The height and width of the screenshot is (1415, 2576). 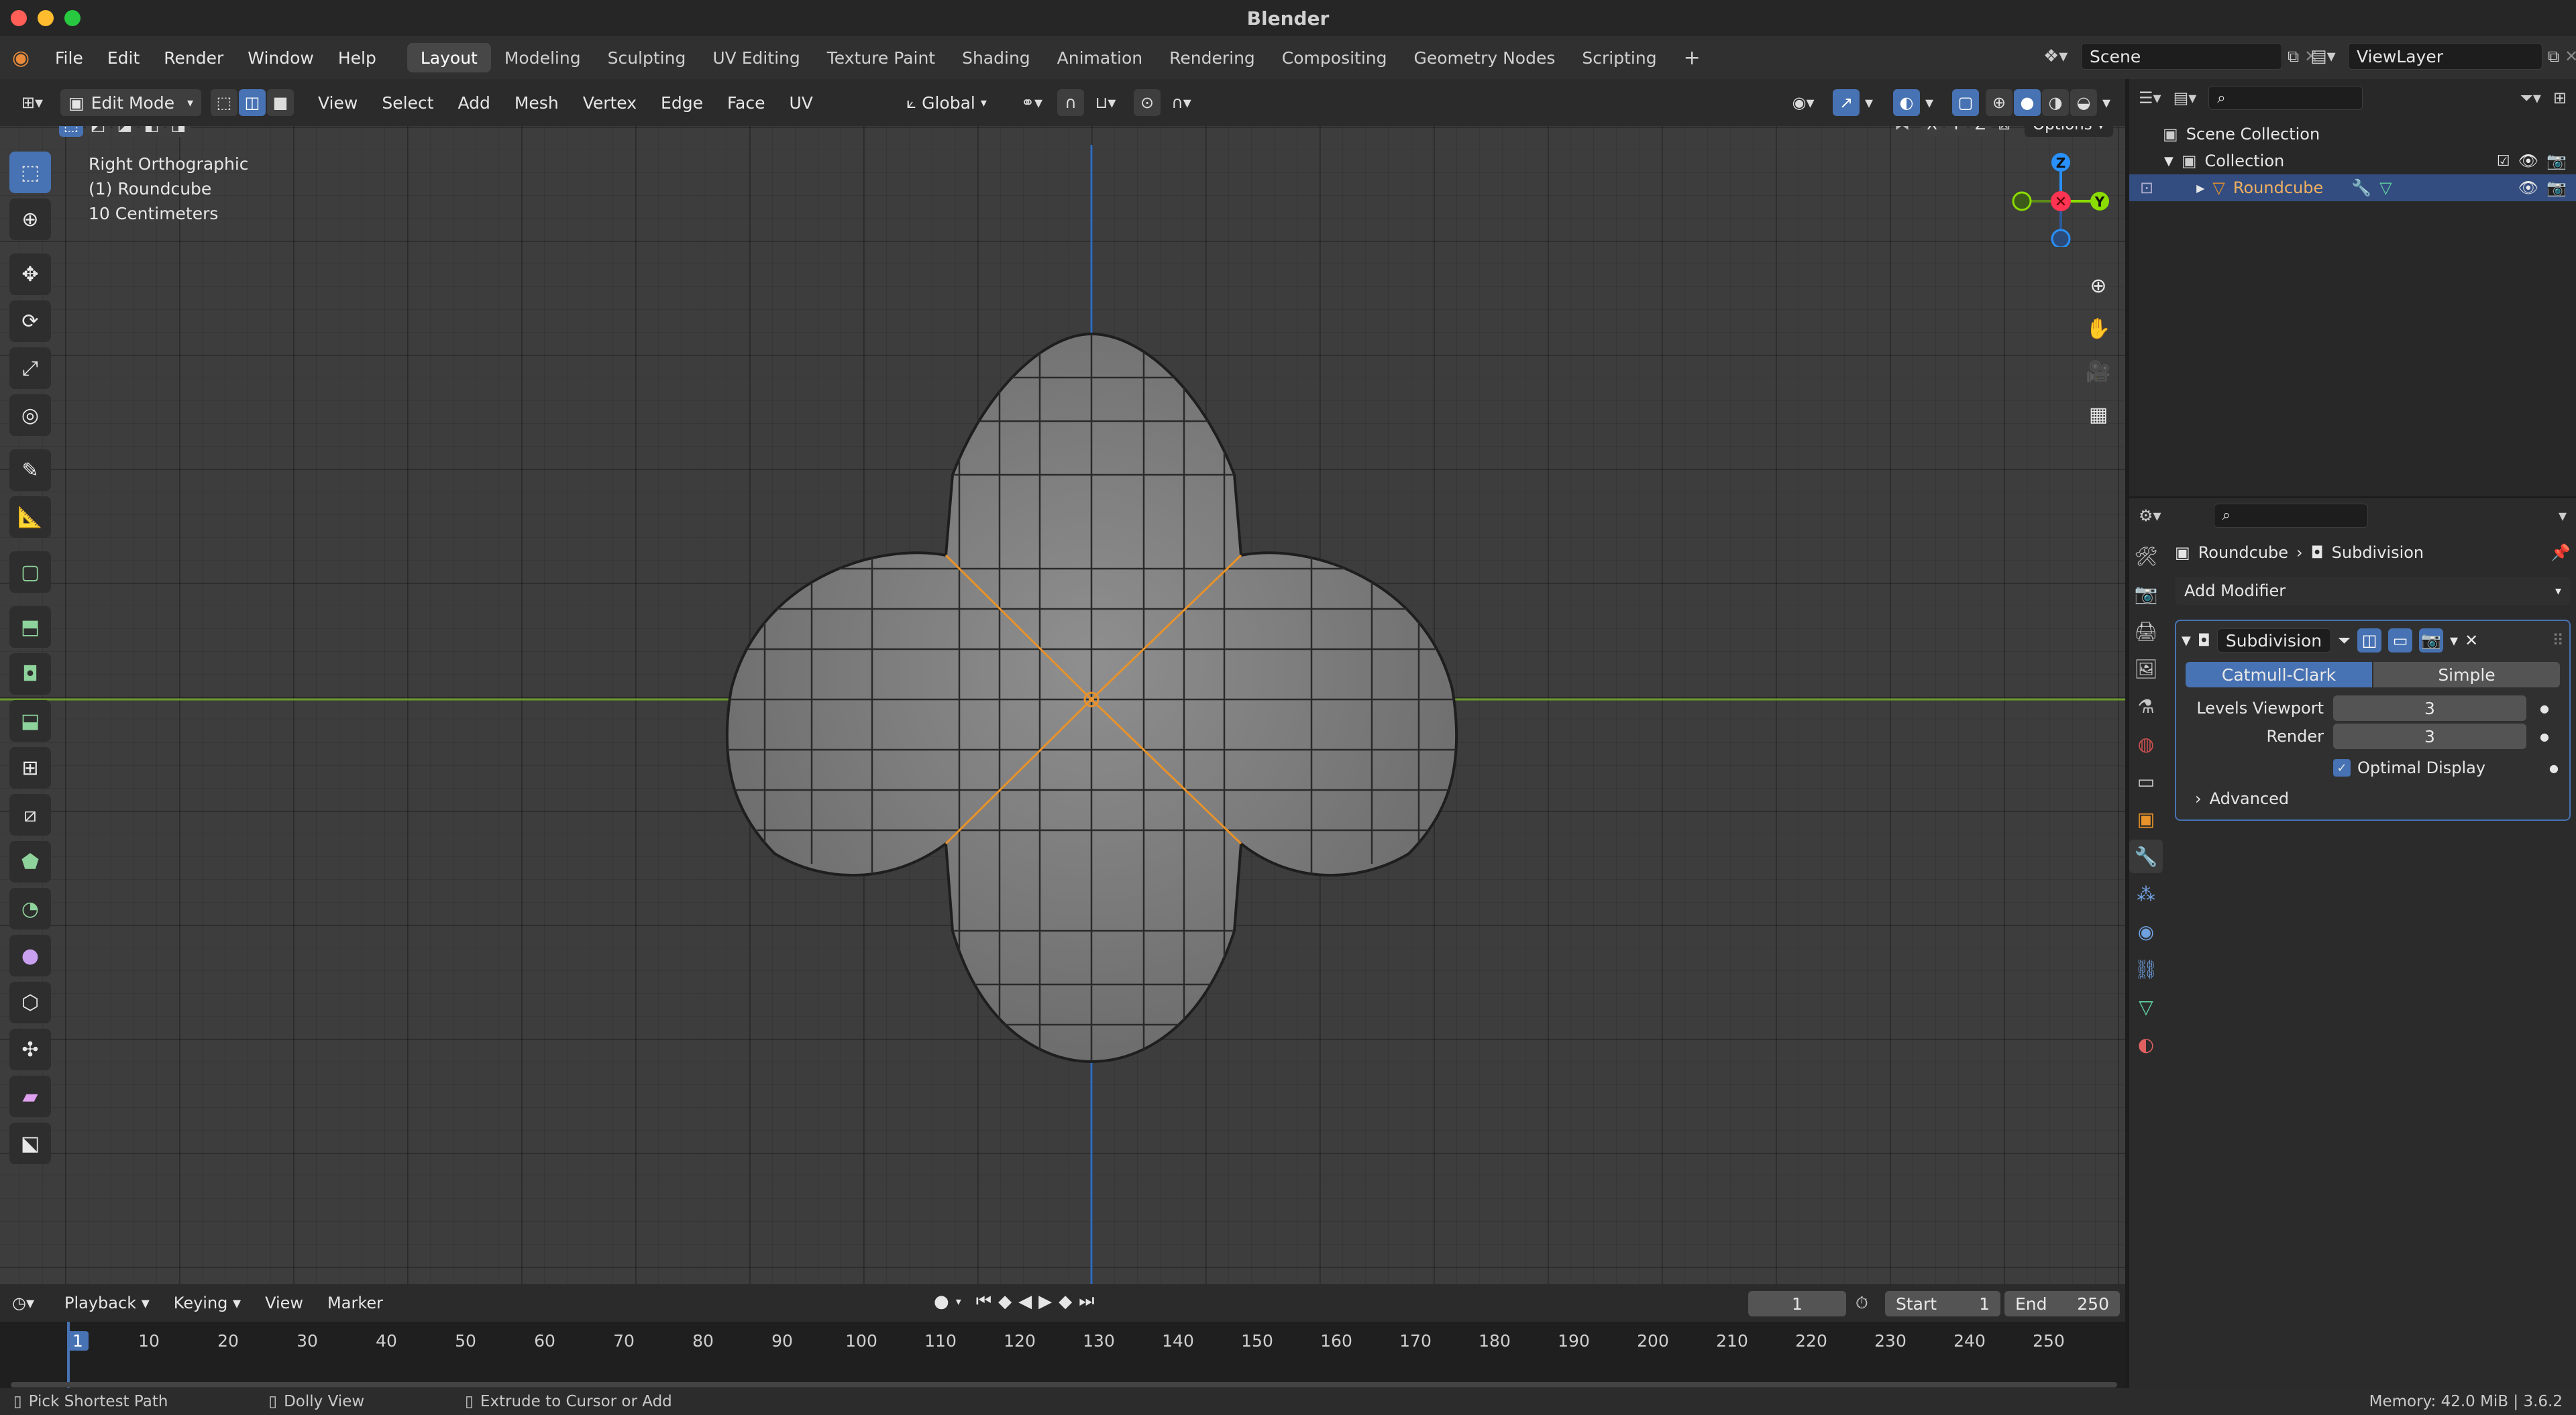 I want to click on overlay-toggle-icon: ◐, so click(x=1906, y=102).